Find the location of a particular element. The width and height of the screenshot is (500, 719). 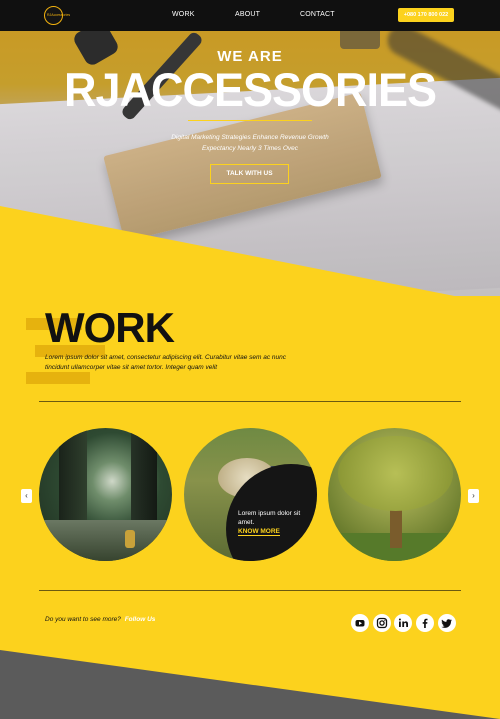

work-card-forest is located at coordinates (105, 494).